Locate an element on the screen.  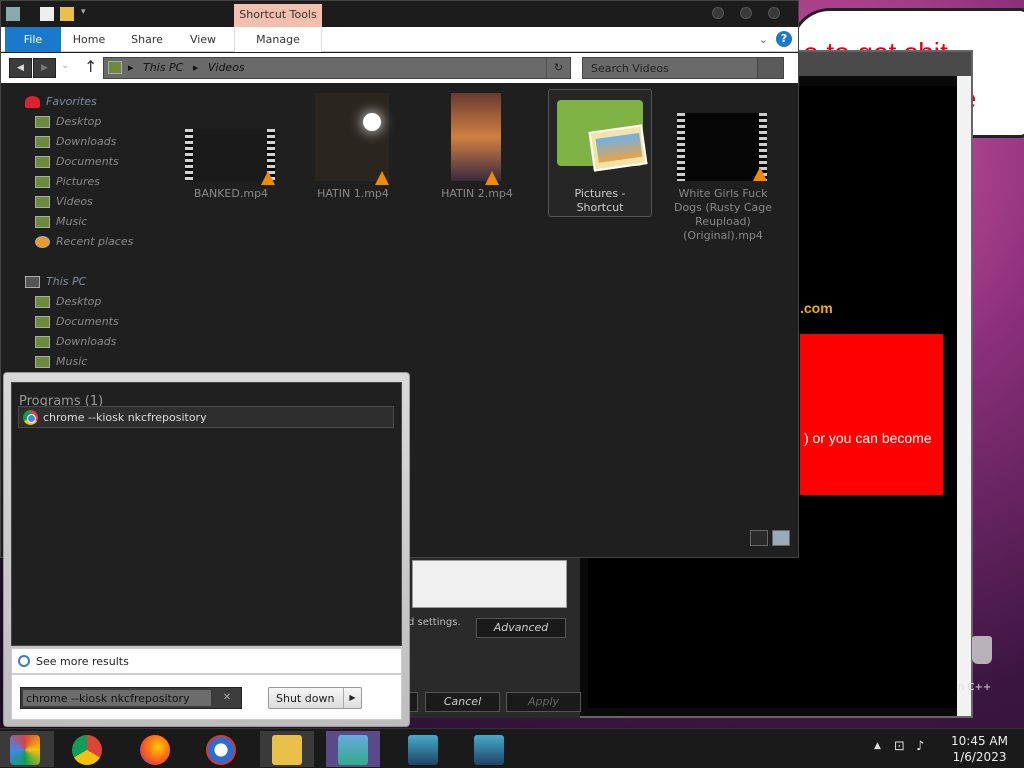
desktop-icon is located at coordinates (42, 302).